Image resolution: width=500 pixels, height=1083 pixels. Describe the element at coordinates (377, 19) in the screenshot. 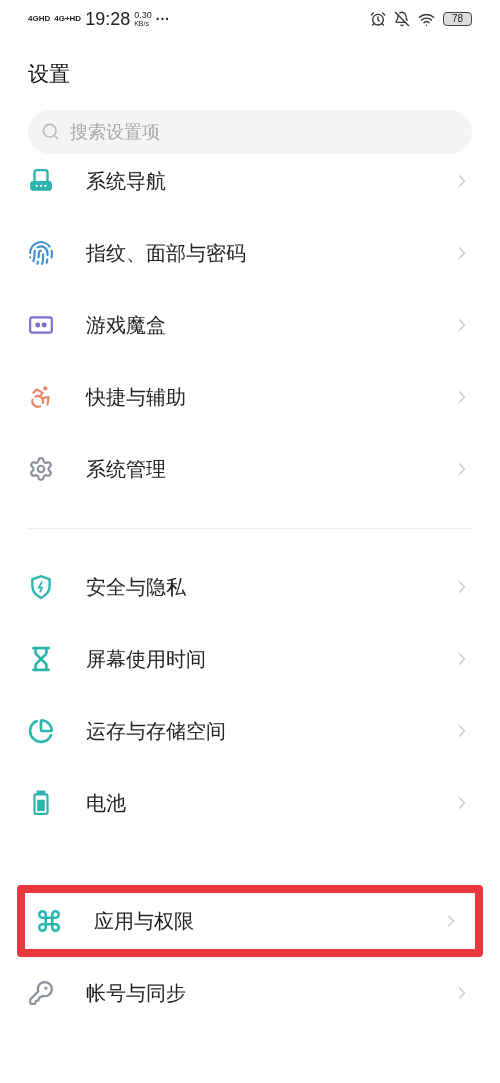

I see `alarm-icon` at that location.